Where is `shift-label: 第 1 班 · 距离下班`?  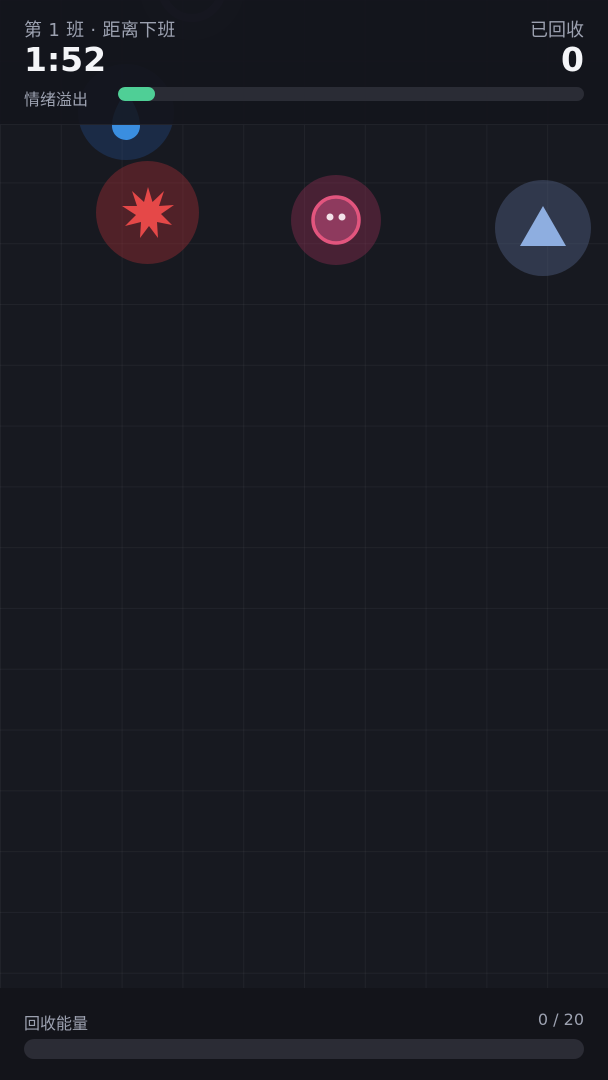 shift-label: 第 1 班 · 距离下班 is located at coordinates (100, 30).